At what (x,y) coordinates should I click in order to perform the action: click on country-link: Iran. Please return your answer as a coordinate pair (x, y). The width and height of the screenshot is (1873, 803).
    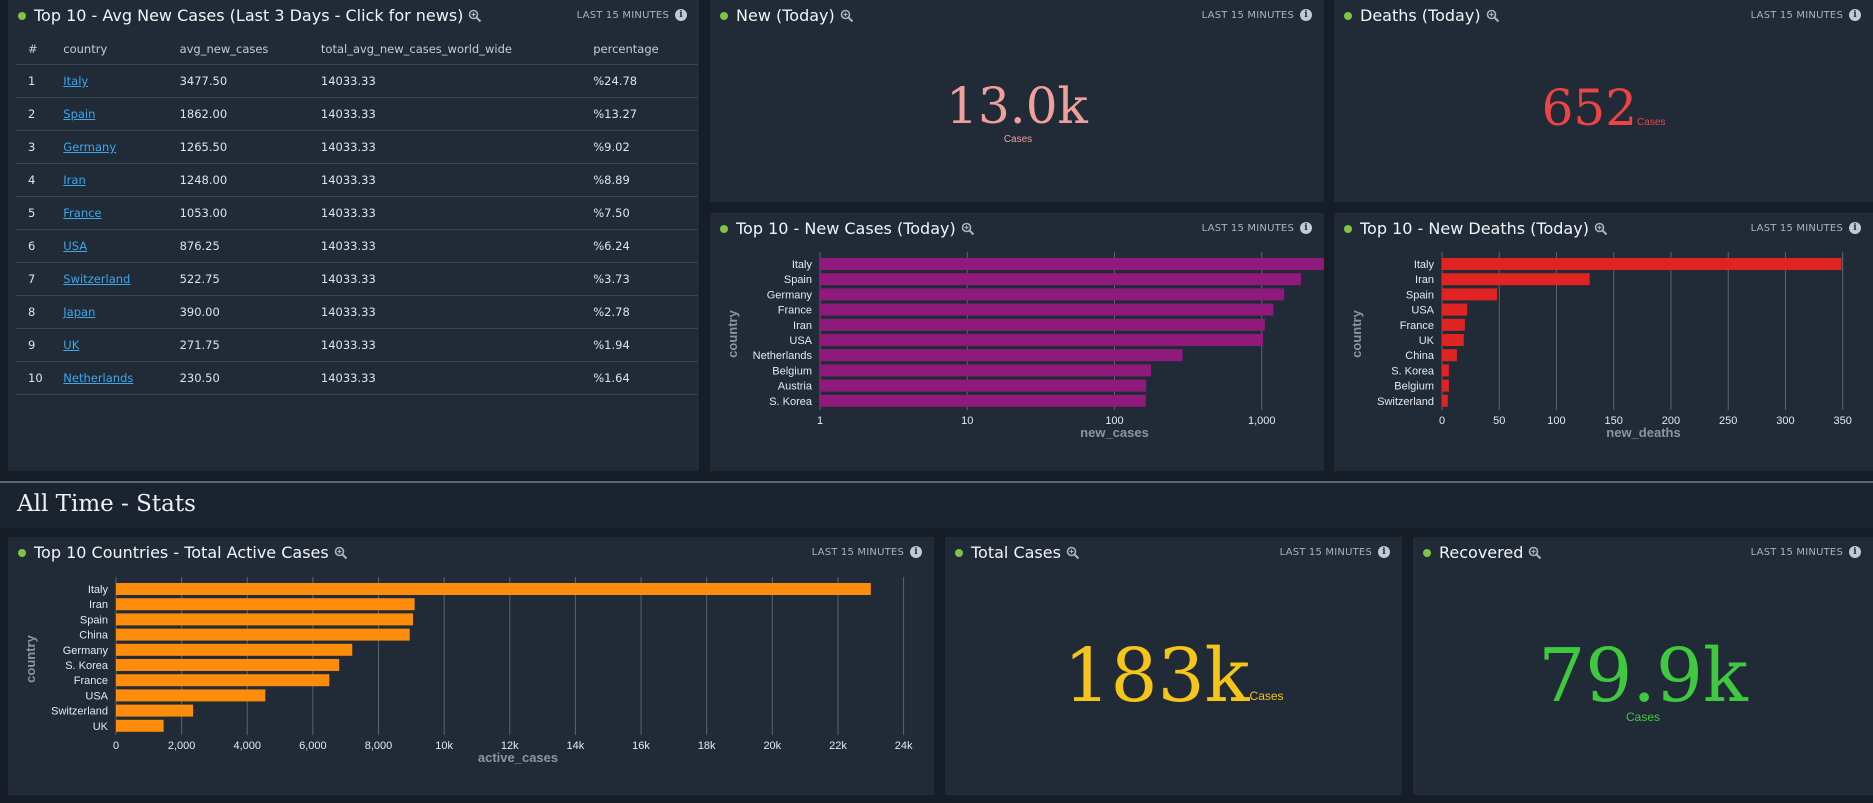
    Looking at the image, I should click on (74, 180).